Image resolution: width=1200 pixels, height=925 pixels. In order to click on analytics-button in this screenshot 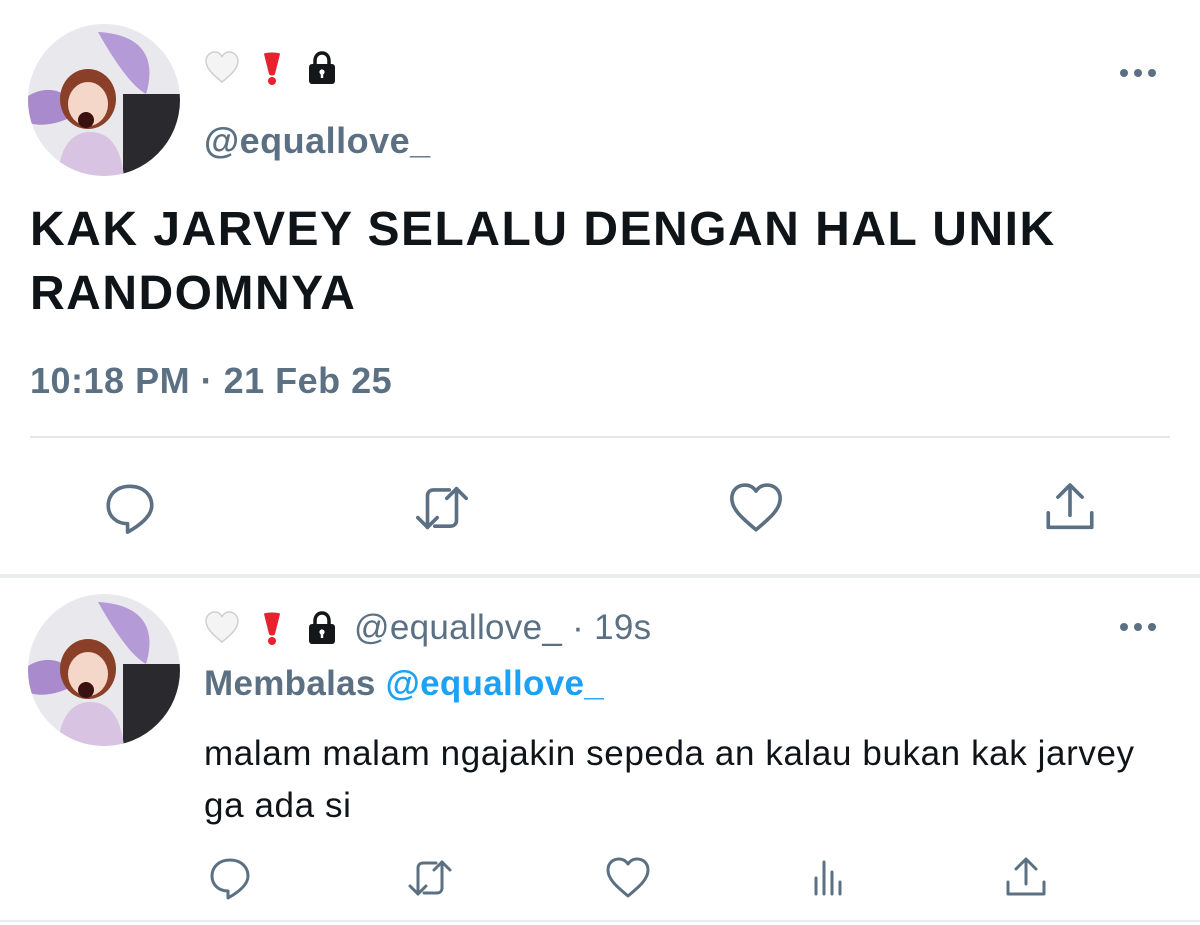, I will do `click(828, 878)`.